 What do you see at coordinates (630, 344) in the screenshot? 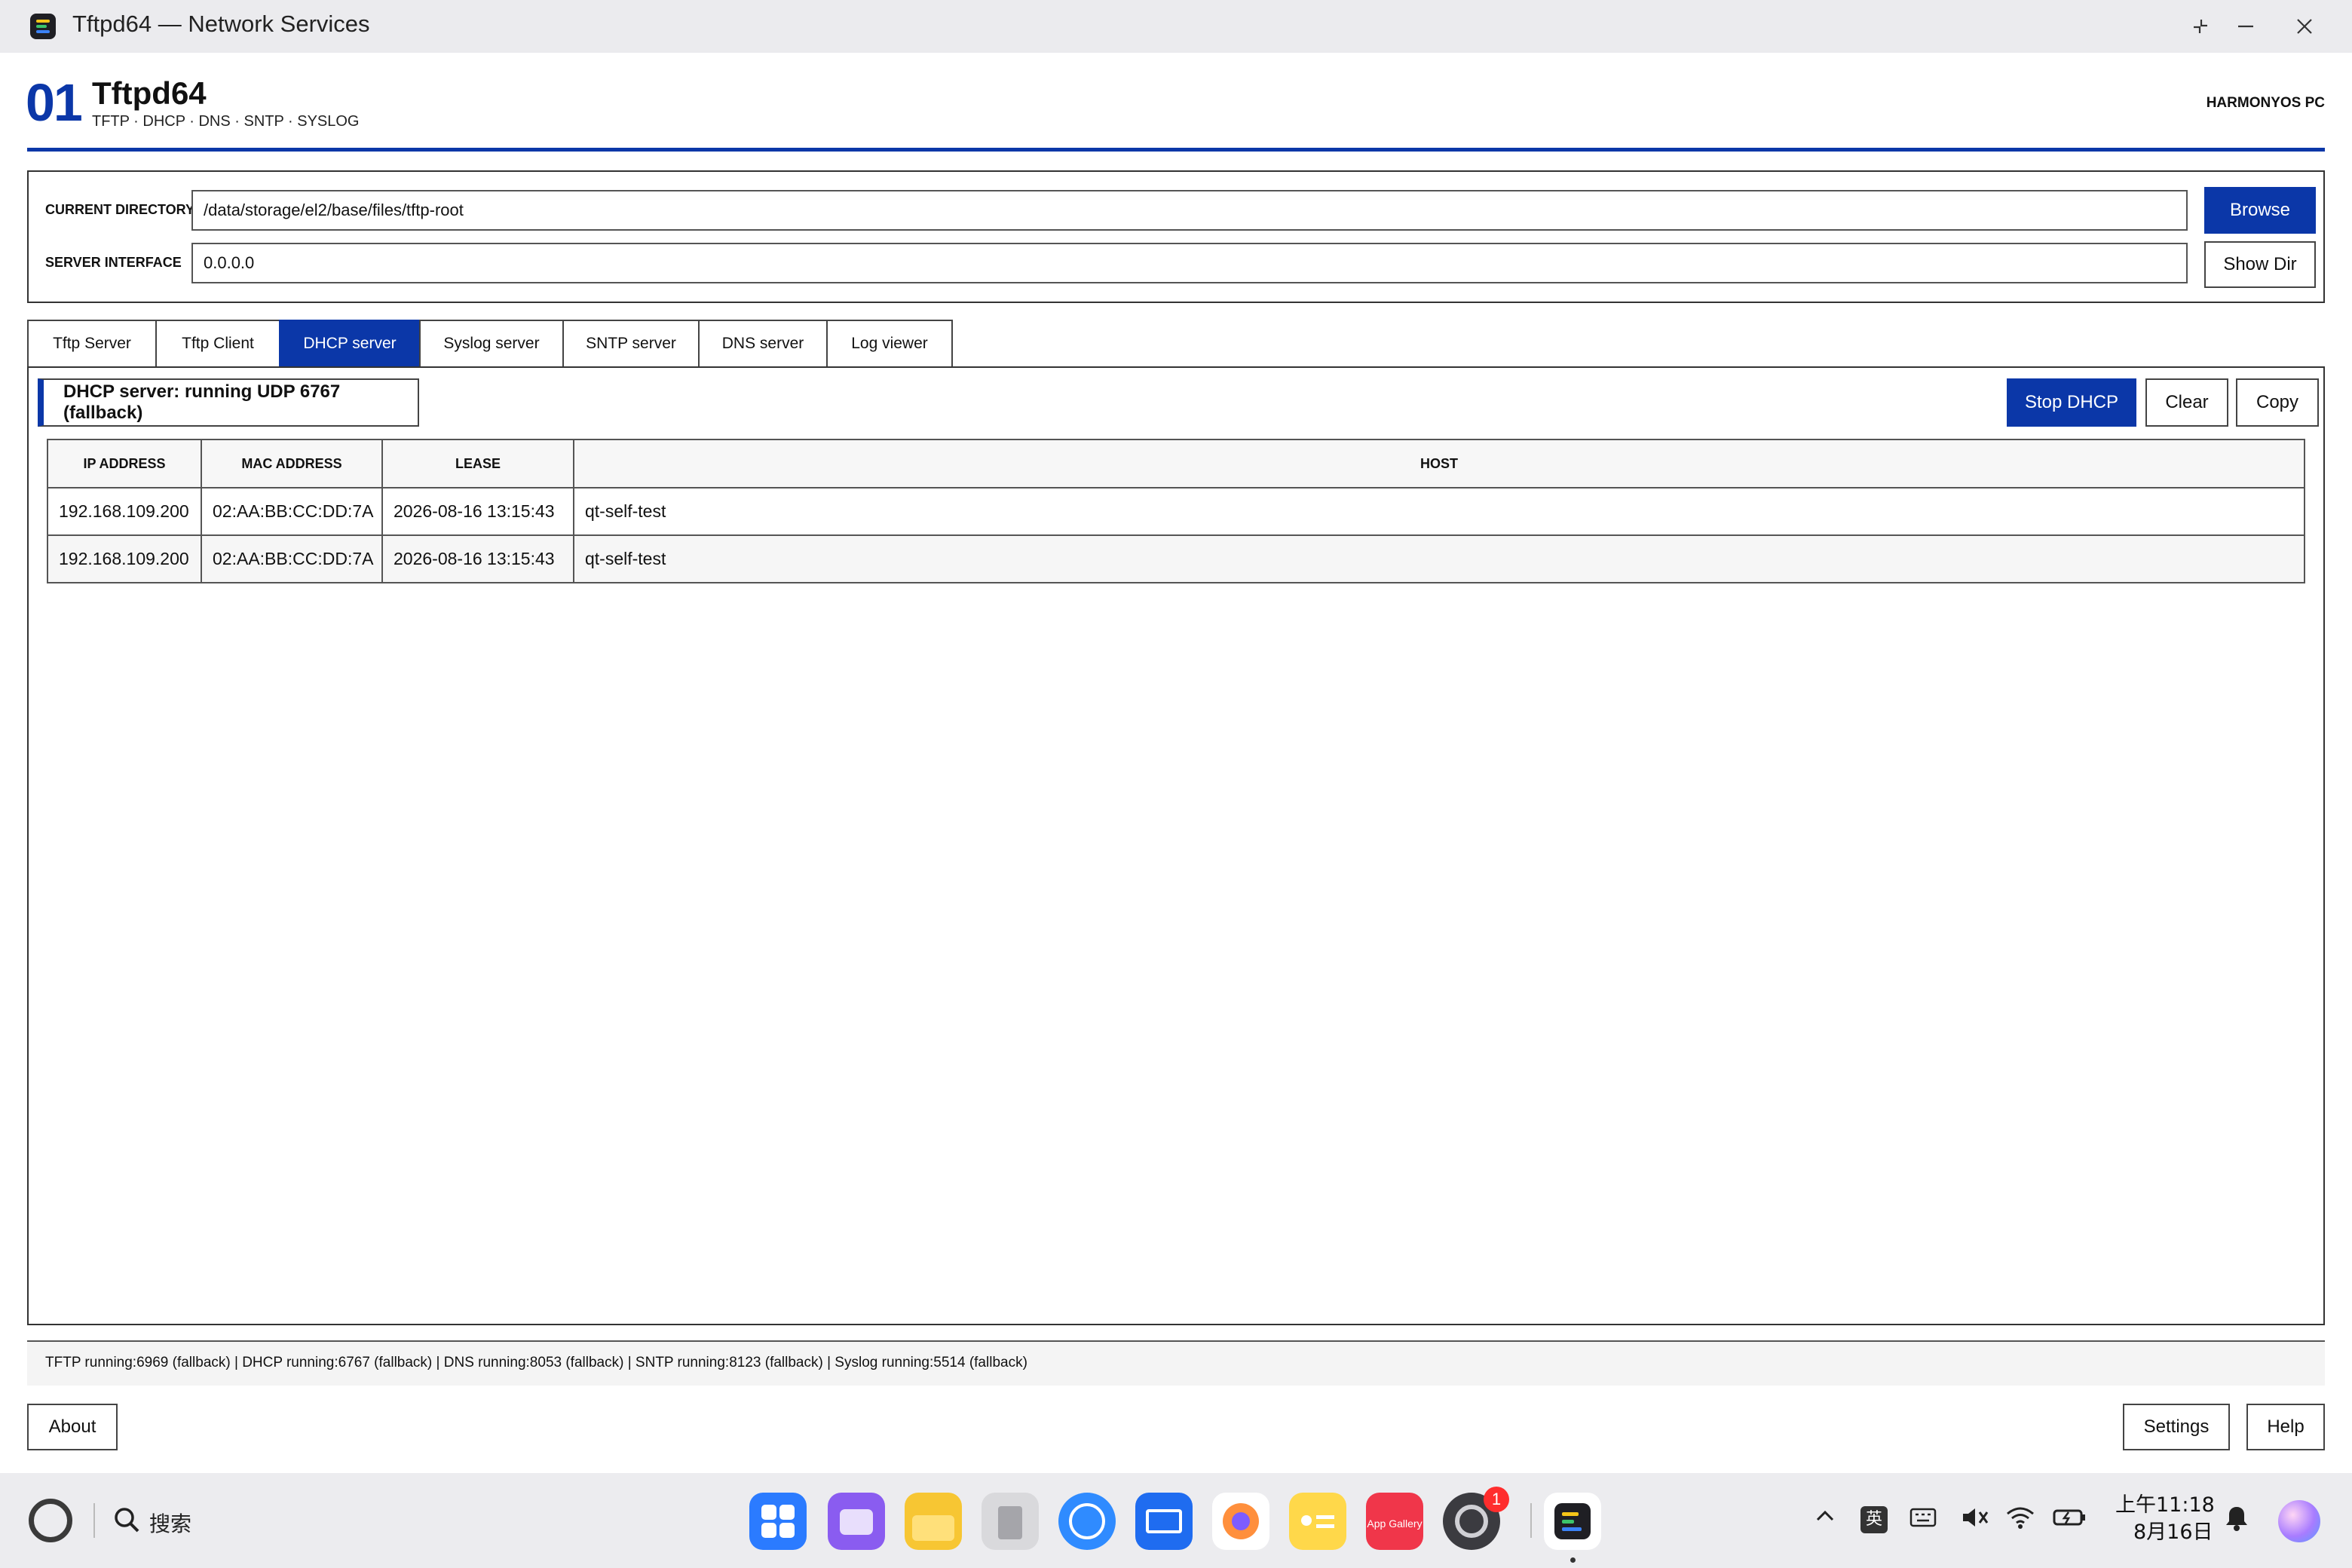
I see `tab-sntp-server: SNTP server` at bounding box center [630, 344].